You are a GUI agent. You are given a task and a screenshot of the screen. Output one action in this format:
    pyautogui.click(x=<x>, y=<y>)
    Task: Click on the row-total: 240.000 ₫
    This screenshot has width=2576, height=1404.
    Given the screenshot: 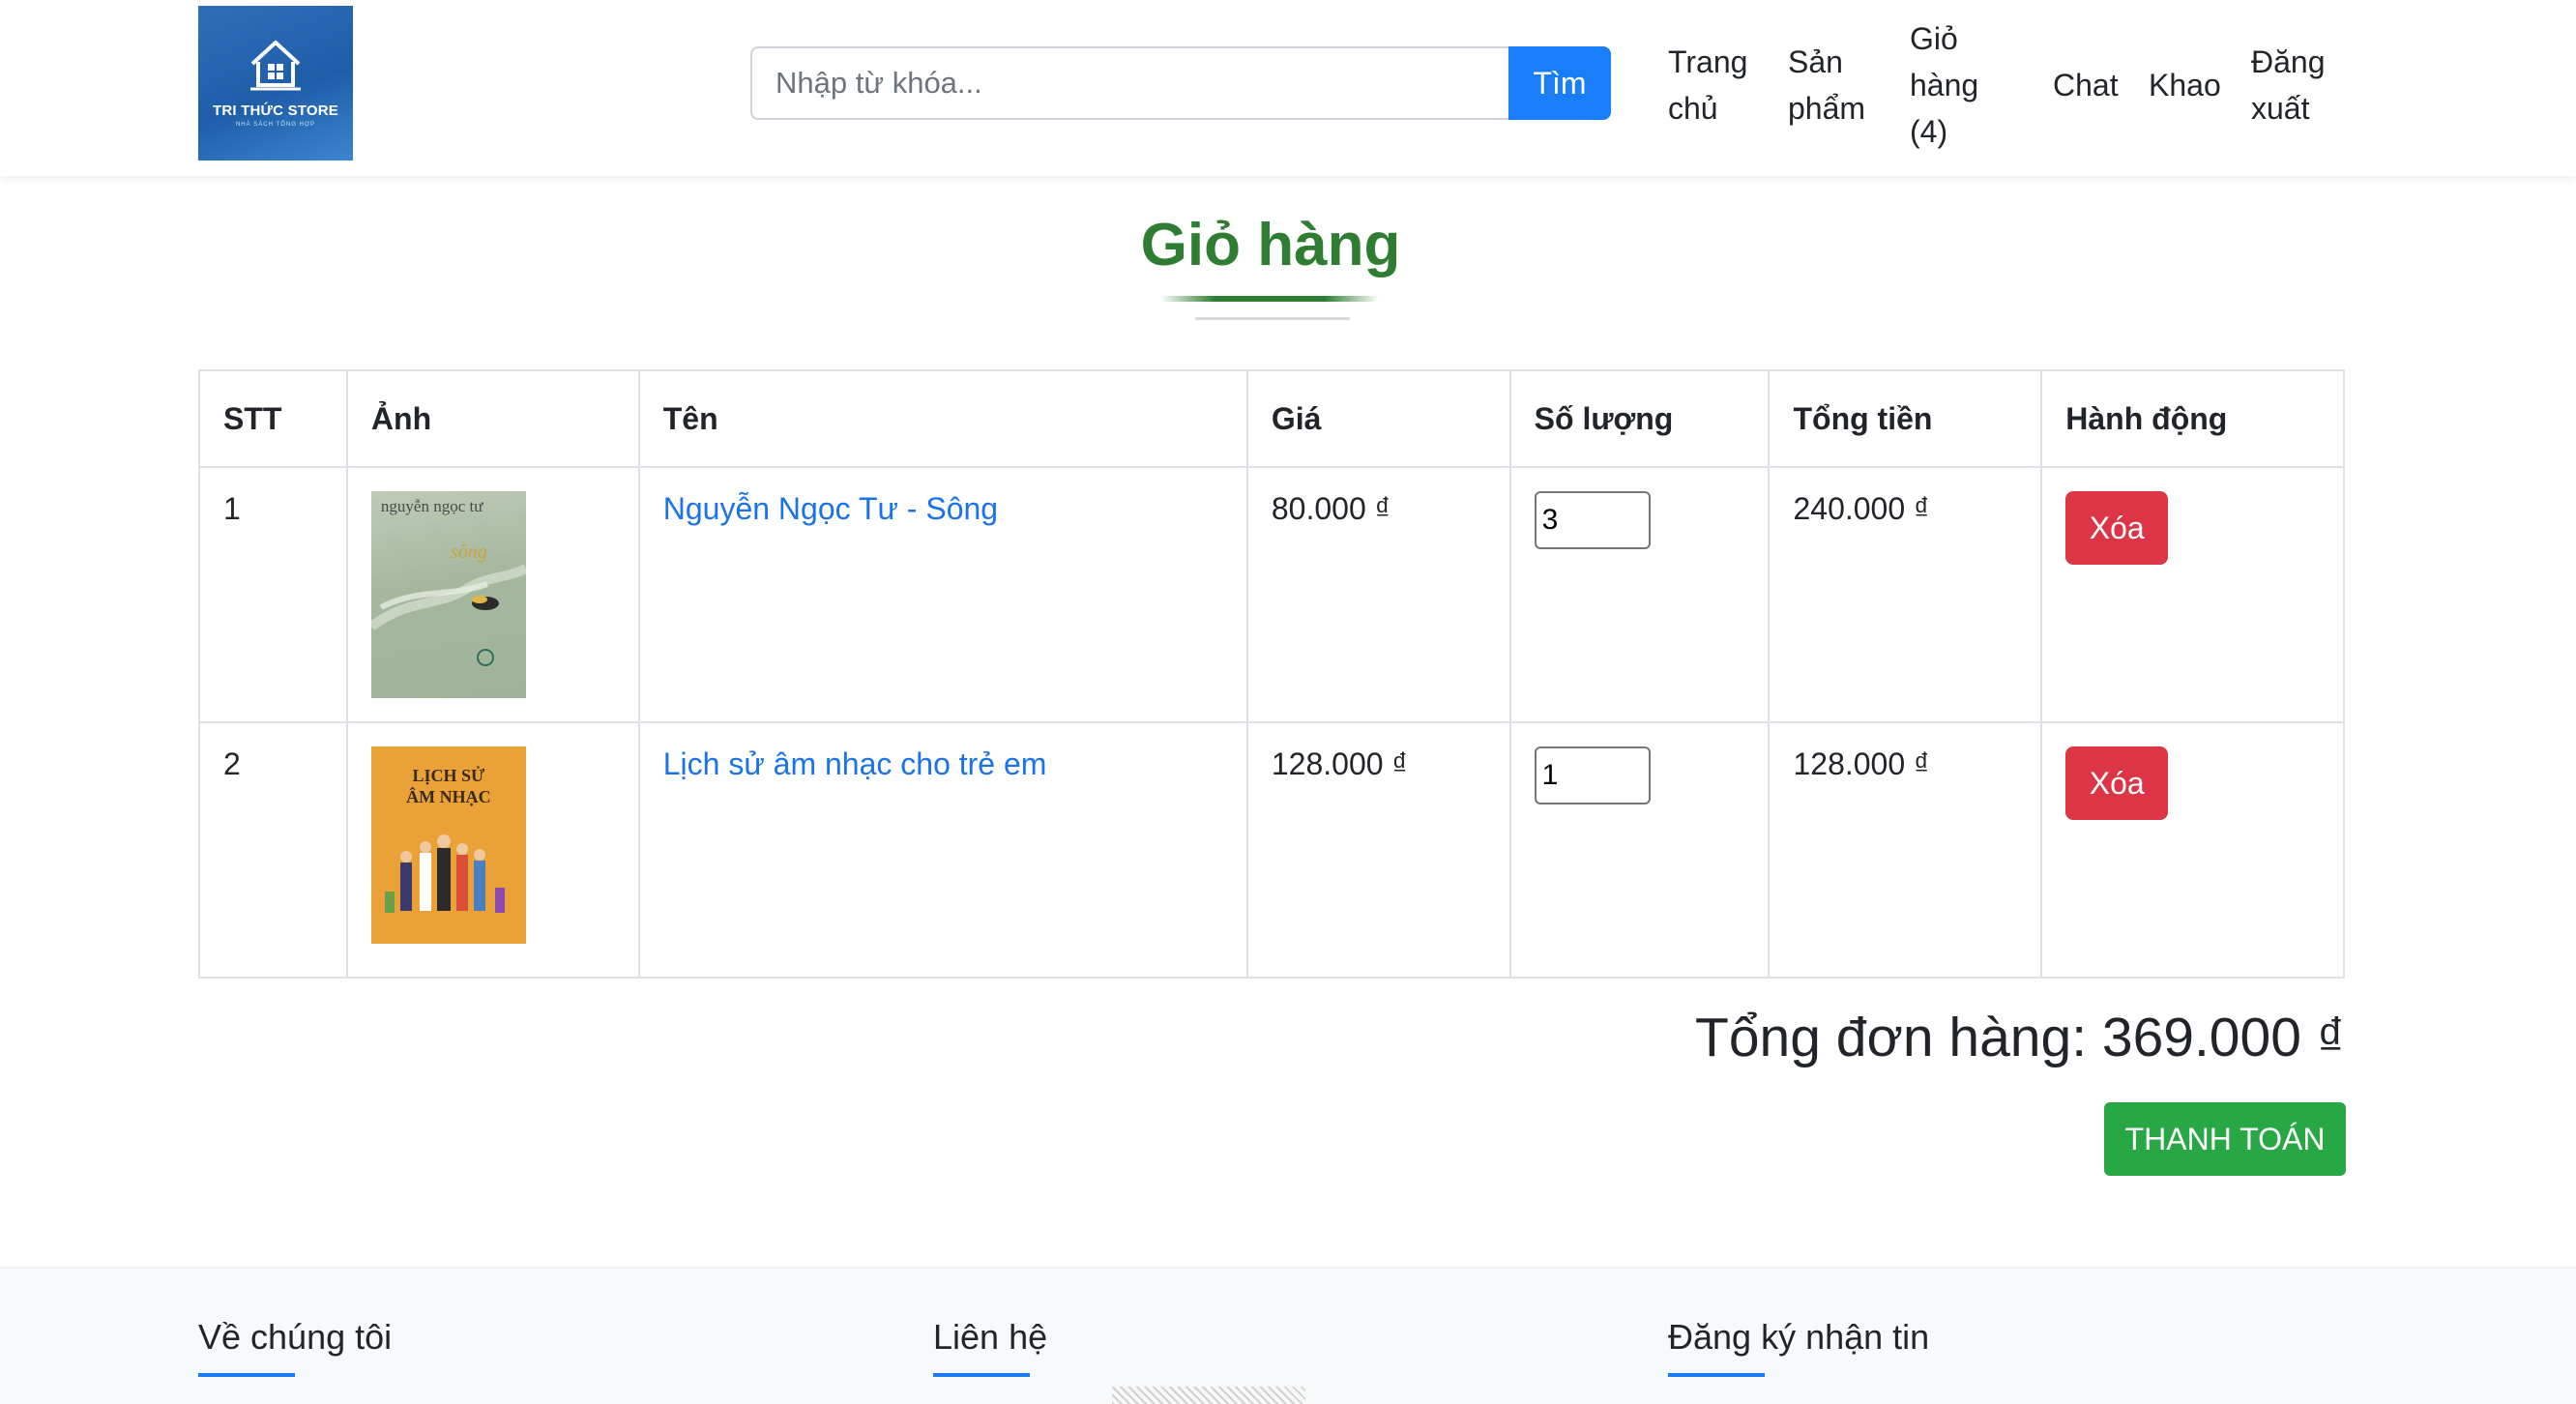 What is the action you would take?
    pyautogui.click(x=1905, y=594)
    